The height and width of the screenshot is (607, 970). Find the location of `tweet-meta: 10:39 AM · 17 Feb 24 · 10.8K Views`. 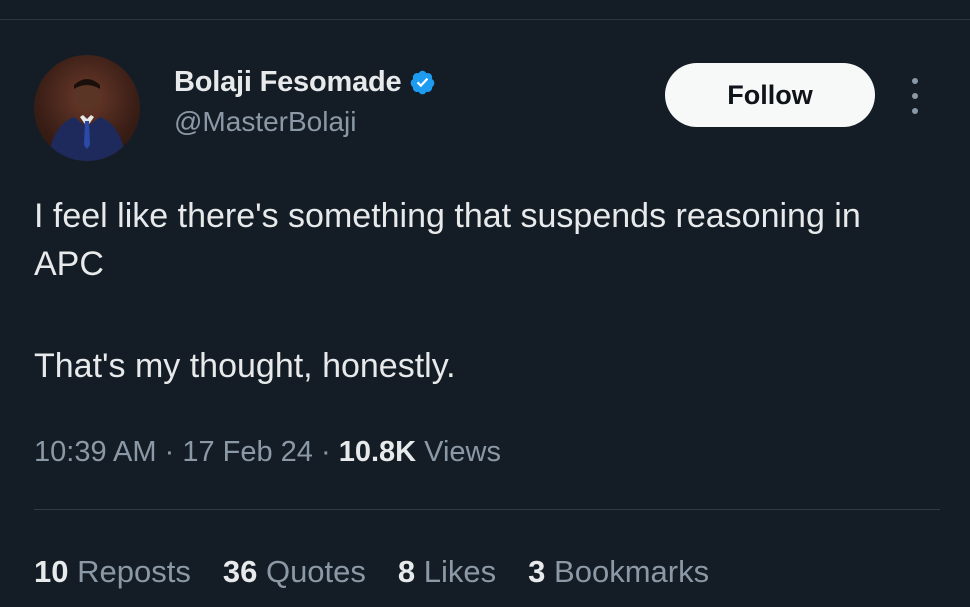

tweet-meta: 10:39 AM · 17 Feb 24 · 10.8K Views is located at coordinates (267, 452).